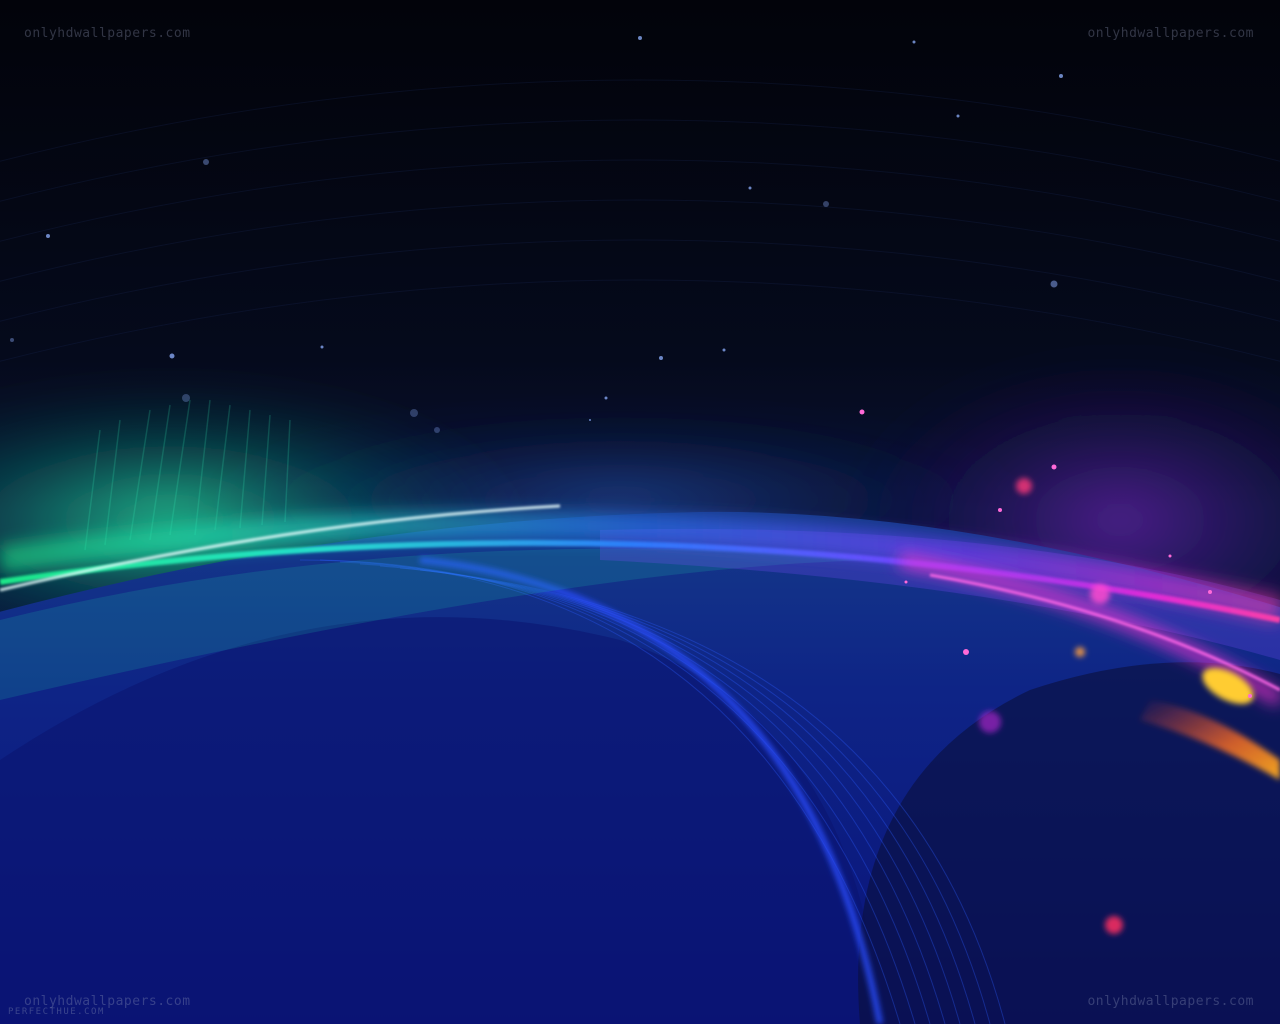 The image size is (1280, 1024). Describe the element at coordinates (56, 1012) in the screenshot. I see `credit-watermark: PERFECTHUE.COM` at that location.